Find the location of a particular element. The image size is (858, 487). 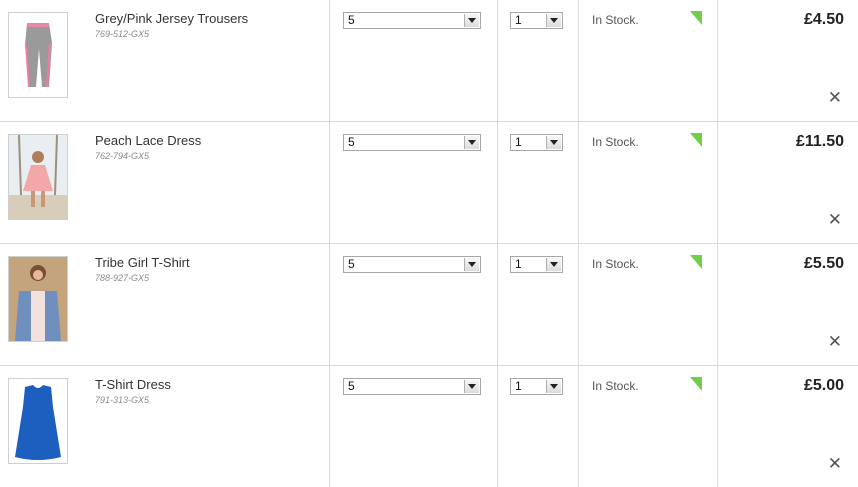

product-code: 791-313-GX5 is located at coordinates (122, 400).